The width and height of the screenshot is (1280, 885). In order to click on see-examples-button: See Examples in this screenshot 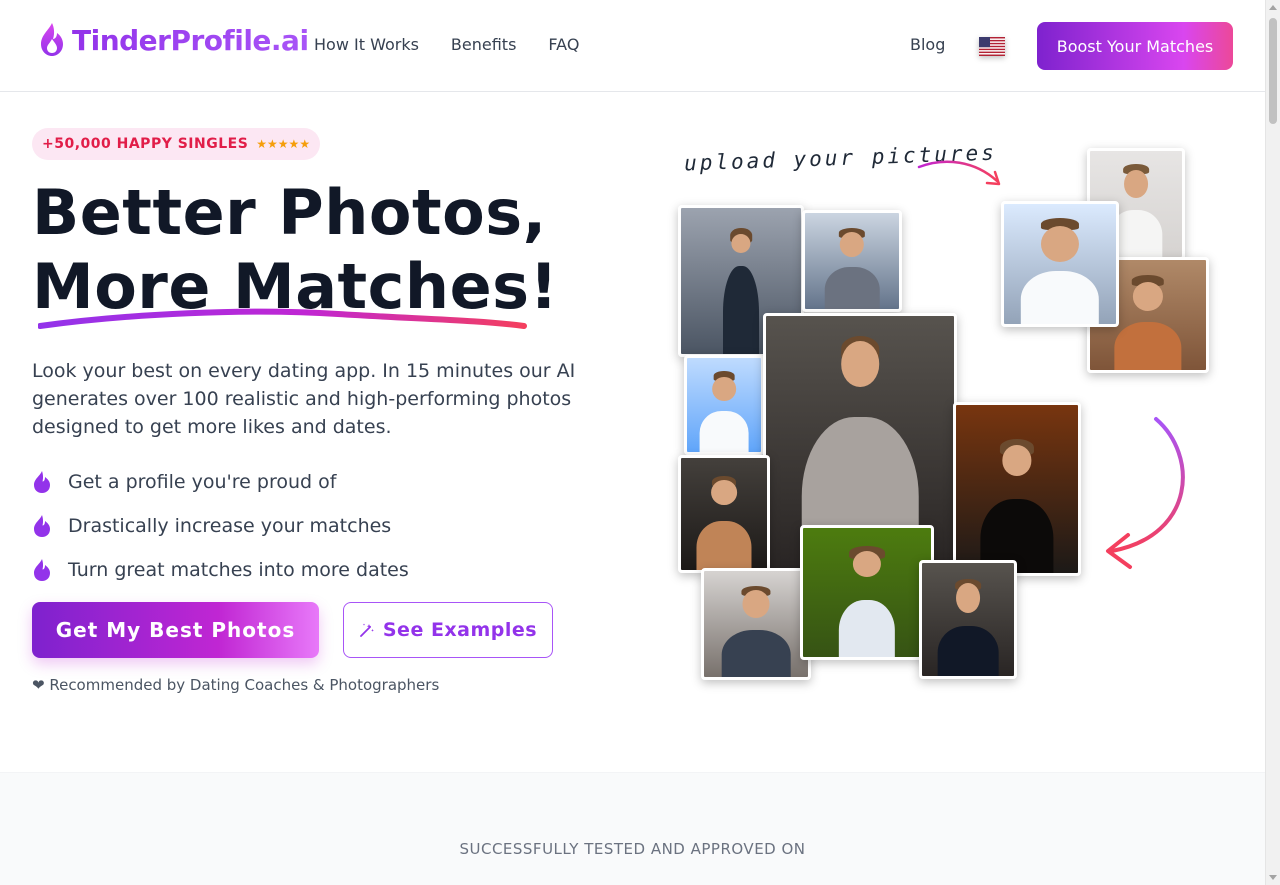, I will do `click(448, 630)`.